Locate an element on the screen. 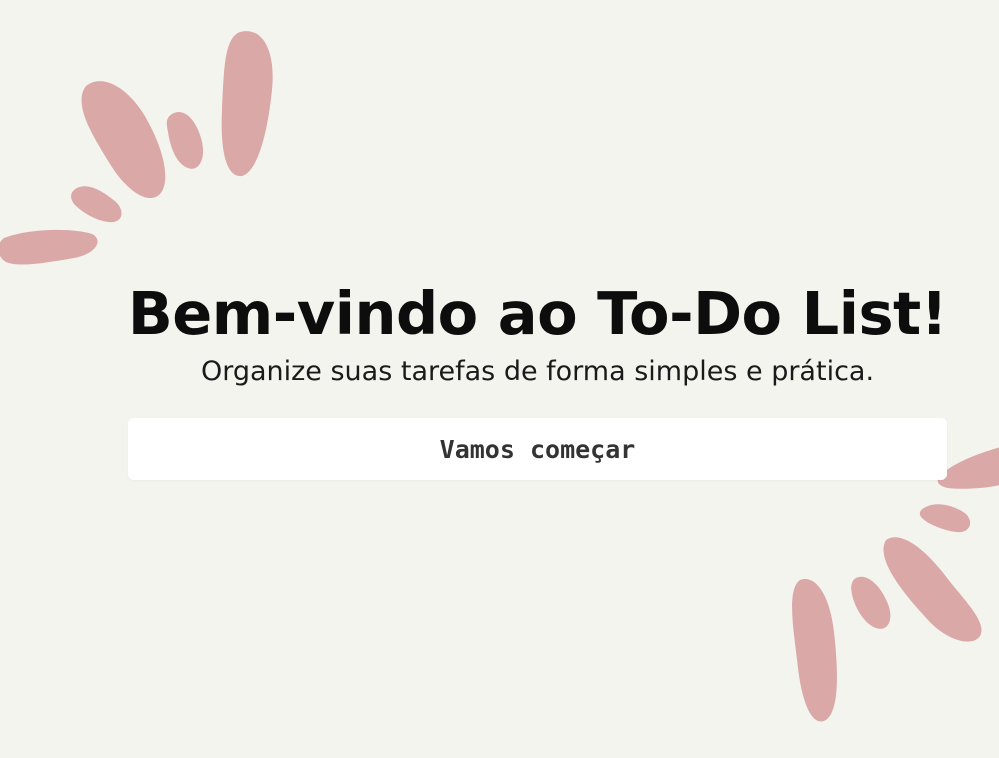 This screenshot has width=999, height=758. get-started-button: Vamos começar is located at coordinates (537, 449).